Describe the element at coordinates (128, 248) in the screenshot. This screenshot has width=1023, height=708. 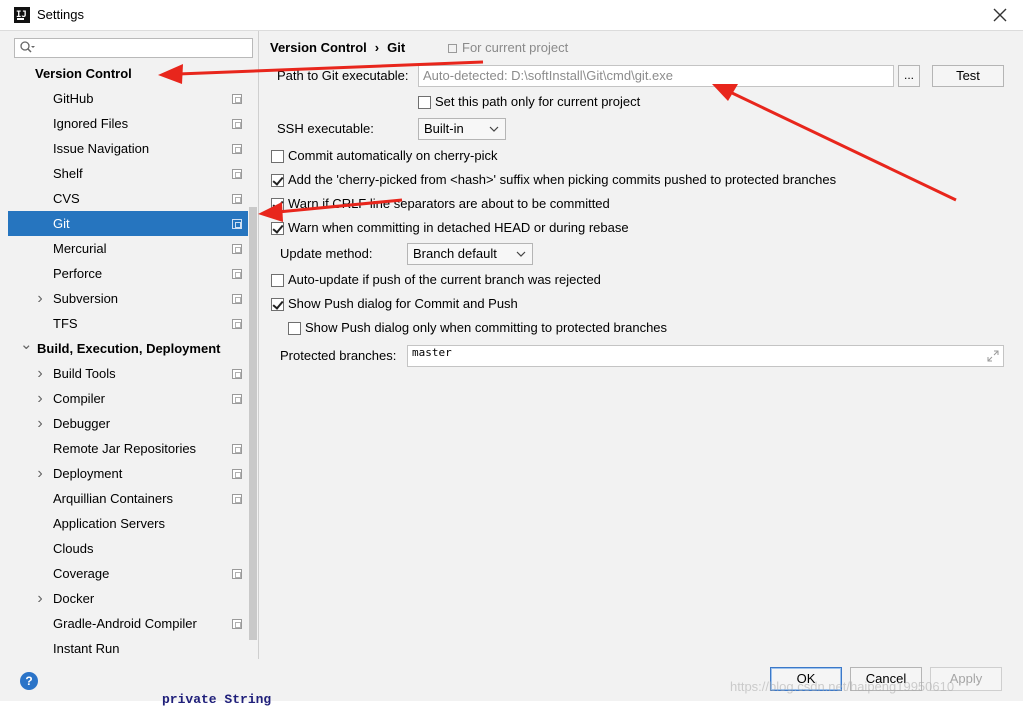
I see `tree-item-mercurial: Mercurial` at that location.